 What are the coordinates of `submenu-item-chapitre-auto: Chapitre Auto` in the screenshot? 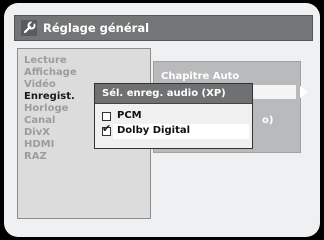 It's located at (200, 76).